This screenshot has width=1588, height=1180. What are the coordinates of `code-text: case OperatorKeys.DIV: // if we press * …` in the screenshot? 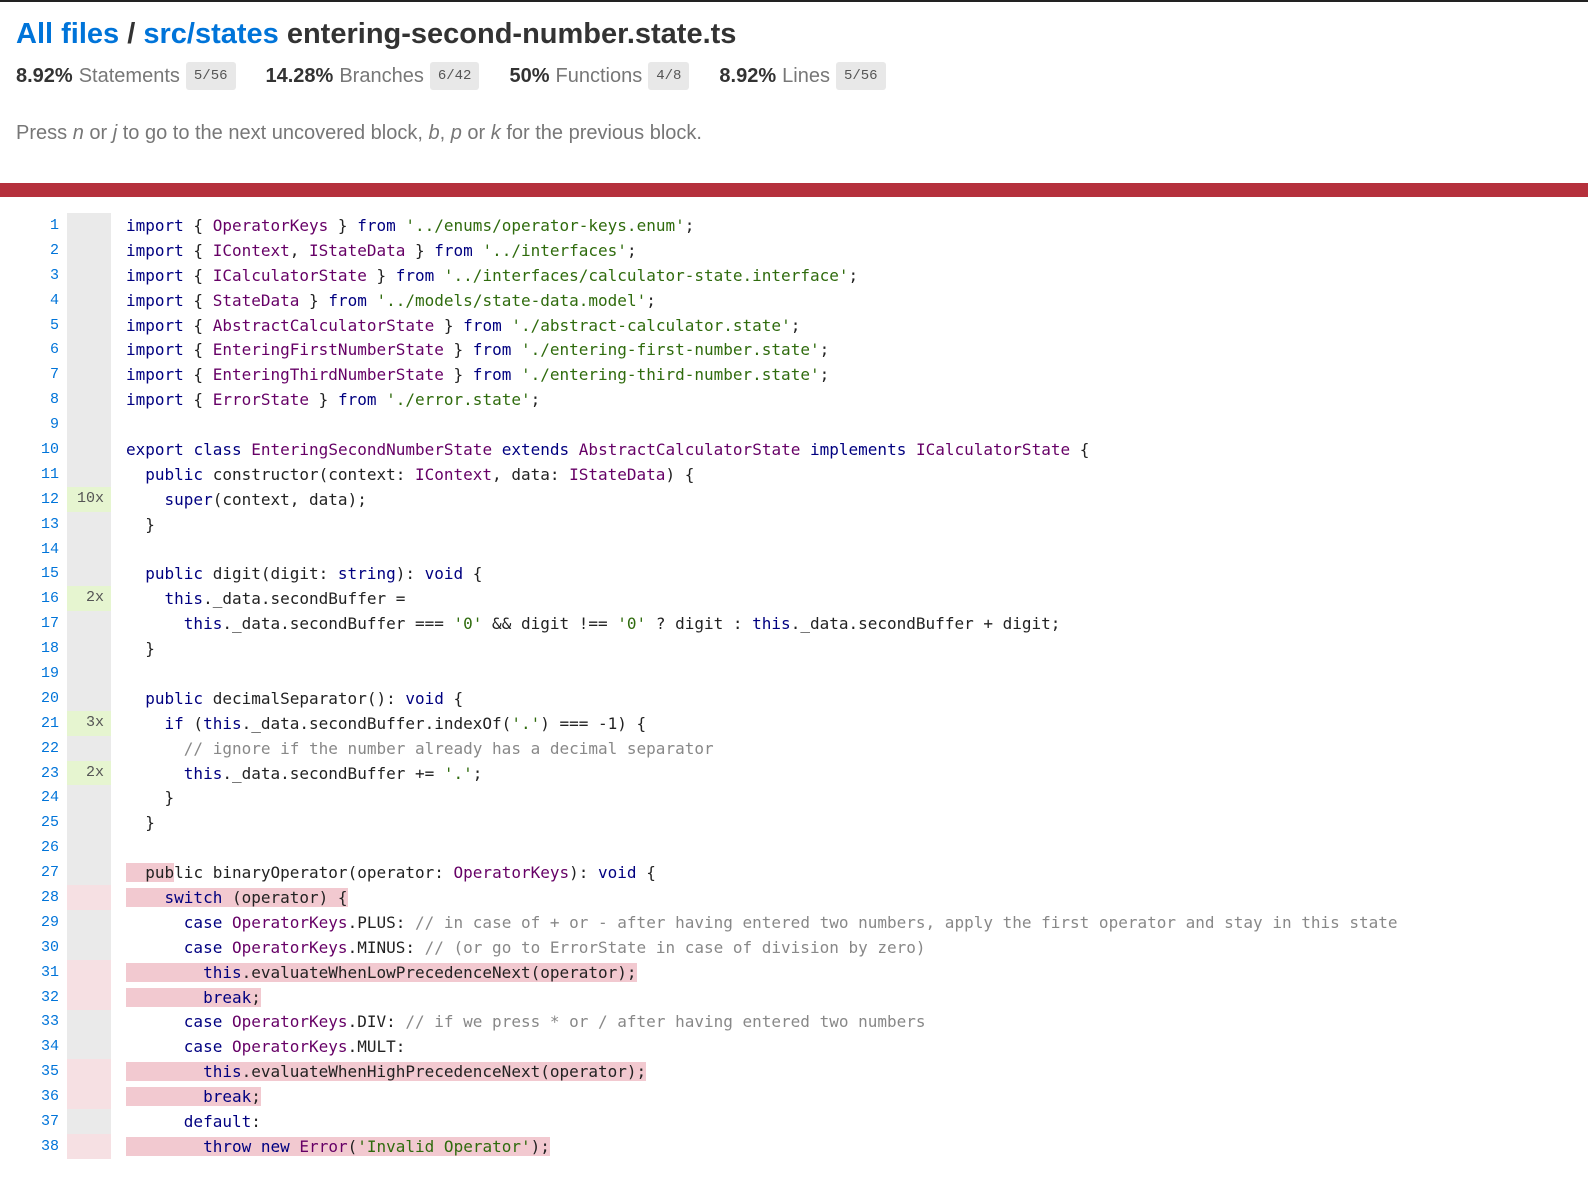 It's located at (554, 1022).